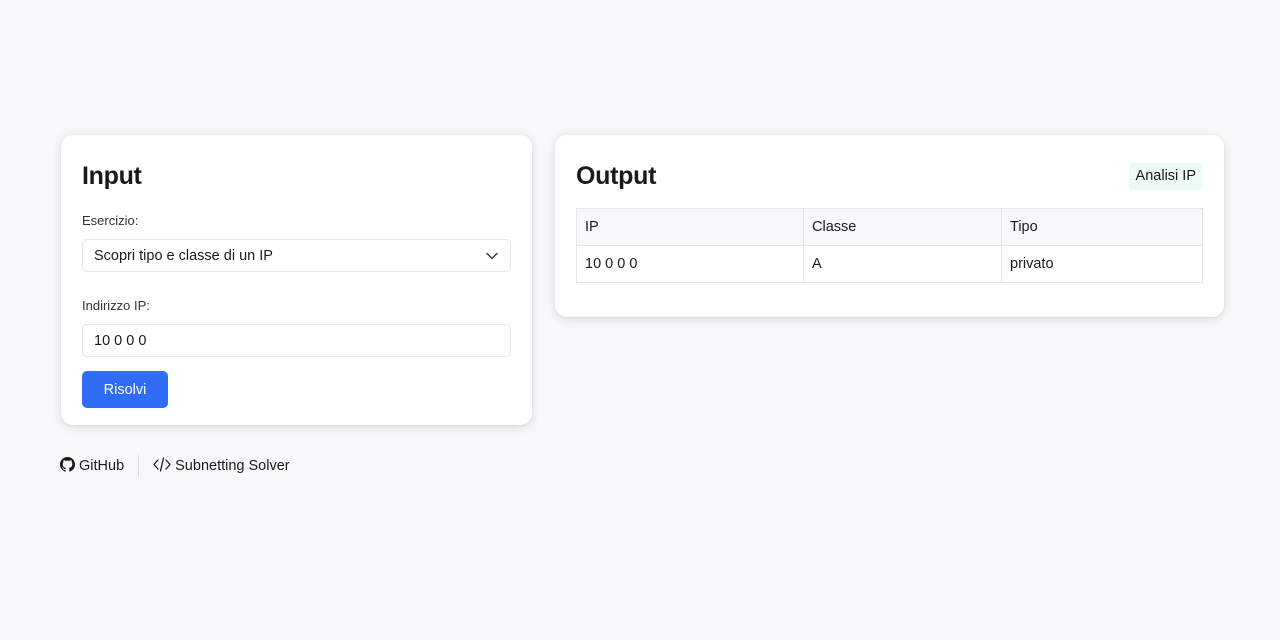 This screenshot has height=640, width=1280. Describe the element at coordinates (1102, 264) in the screenshot. I see `cell-tipo: privato` at that location.